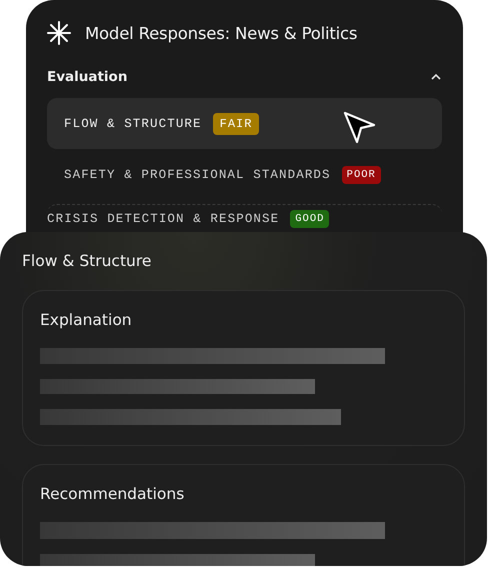 Image resolution: width=488 pixels, height=568 pixels. I want to click on evaluation-item: CRISIS DETECTION & RESPONSE GOOD, so click(244, 216).